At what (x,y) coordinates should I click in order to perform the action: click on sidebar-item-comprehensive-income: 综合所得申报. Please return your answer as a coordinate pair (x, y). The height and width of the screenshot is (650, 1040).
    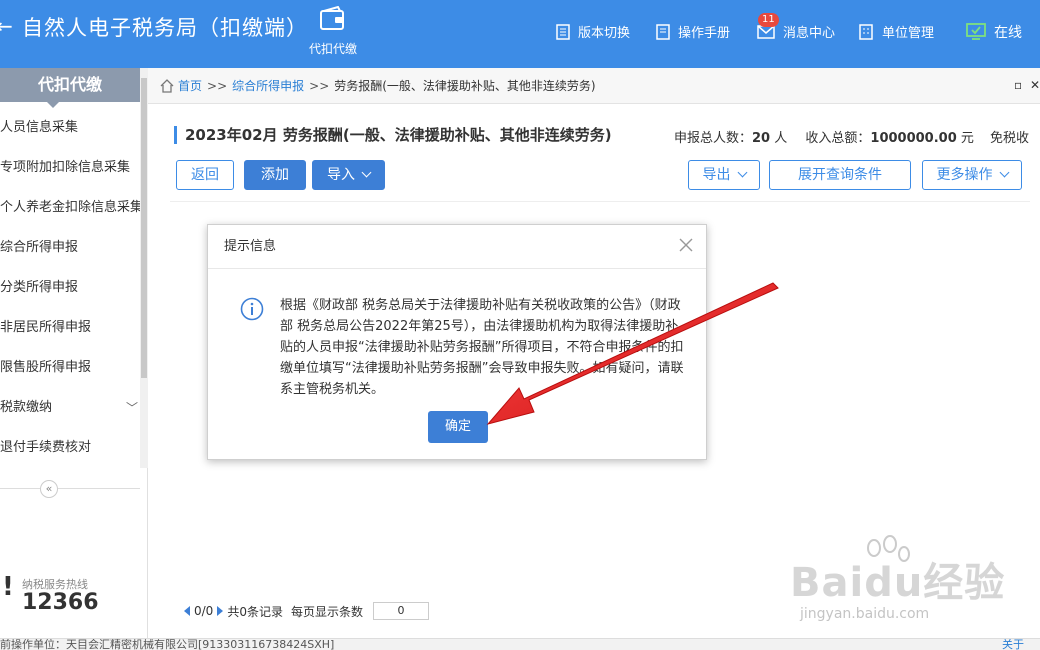
    Looking at the image, I should click on (70, 248).